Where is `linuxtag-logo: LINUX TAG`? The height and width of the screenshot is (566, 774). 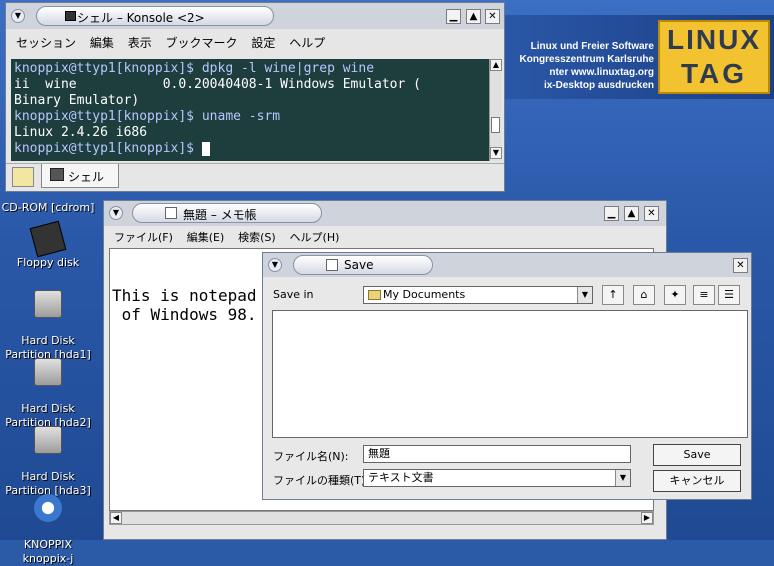
linuxtag-logo: LINUX TAG is located at coordinates (714, 57).